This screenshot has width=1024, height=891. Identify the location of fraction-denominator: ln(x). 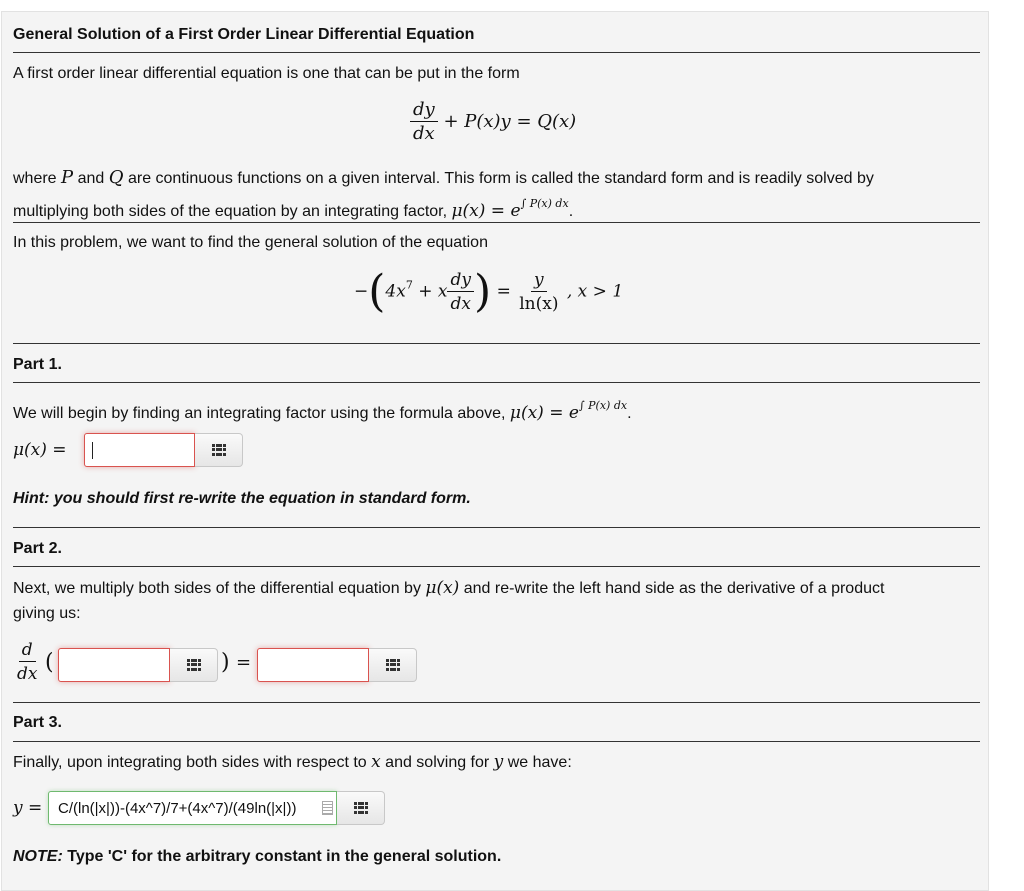
(539, 304).